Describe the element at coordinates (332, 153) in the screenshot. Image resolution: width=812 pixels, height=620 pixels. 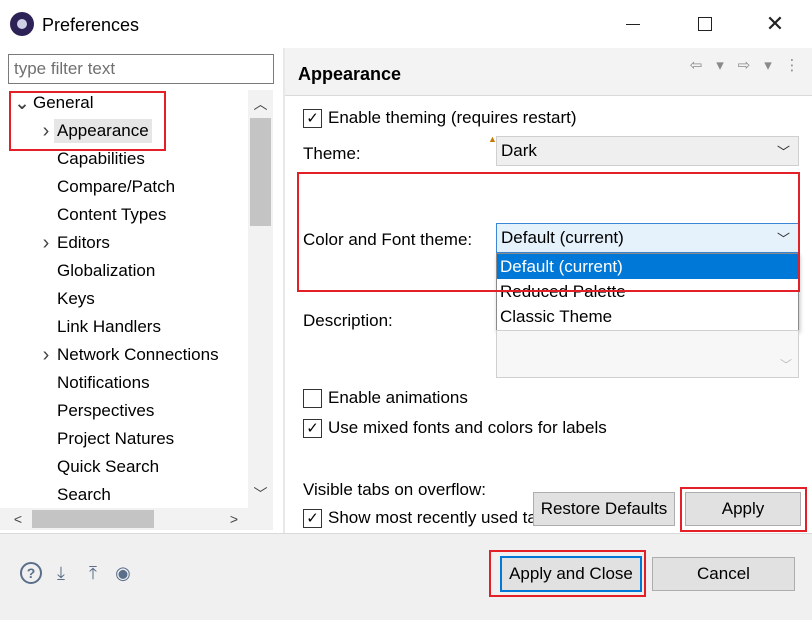
I see `theme-label: Theme:` at that location.